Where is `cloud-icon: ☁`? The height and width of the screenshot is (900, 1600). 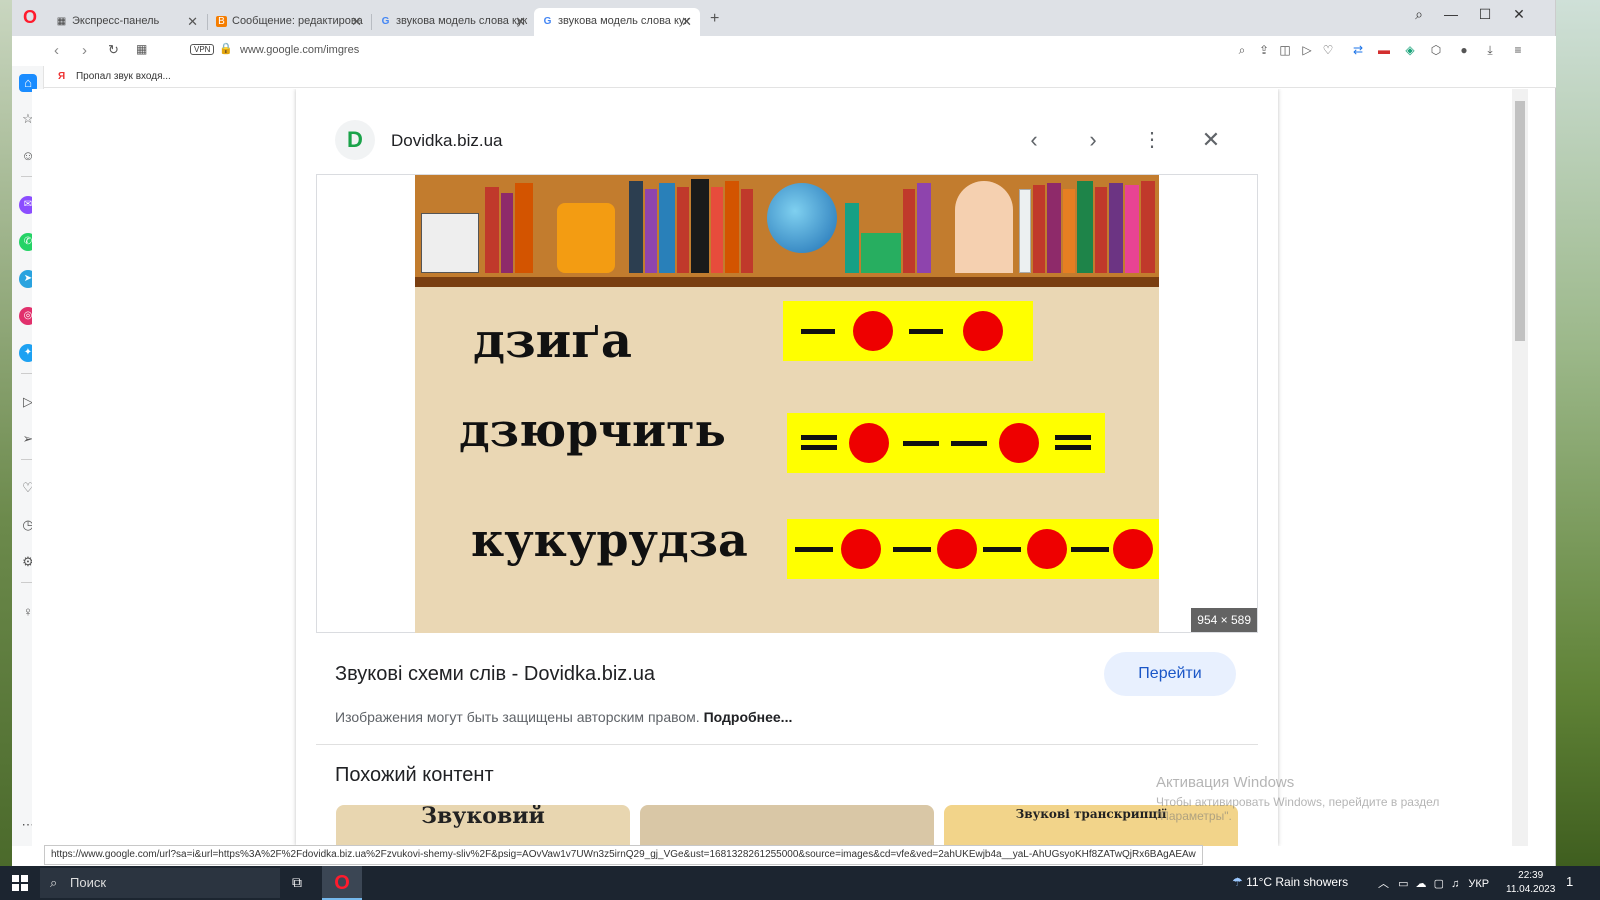
cloud-icon: ☁ is located at coordinates (1421, 884).